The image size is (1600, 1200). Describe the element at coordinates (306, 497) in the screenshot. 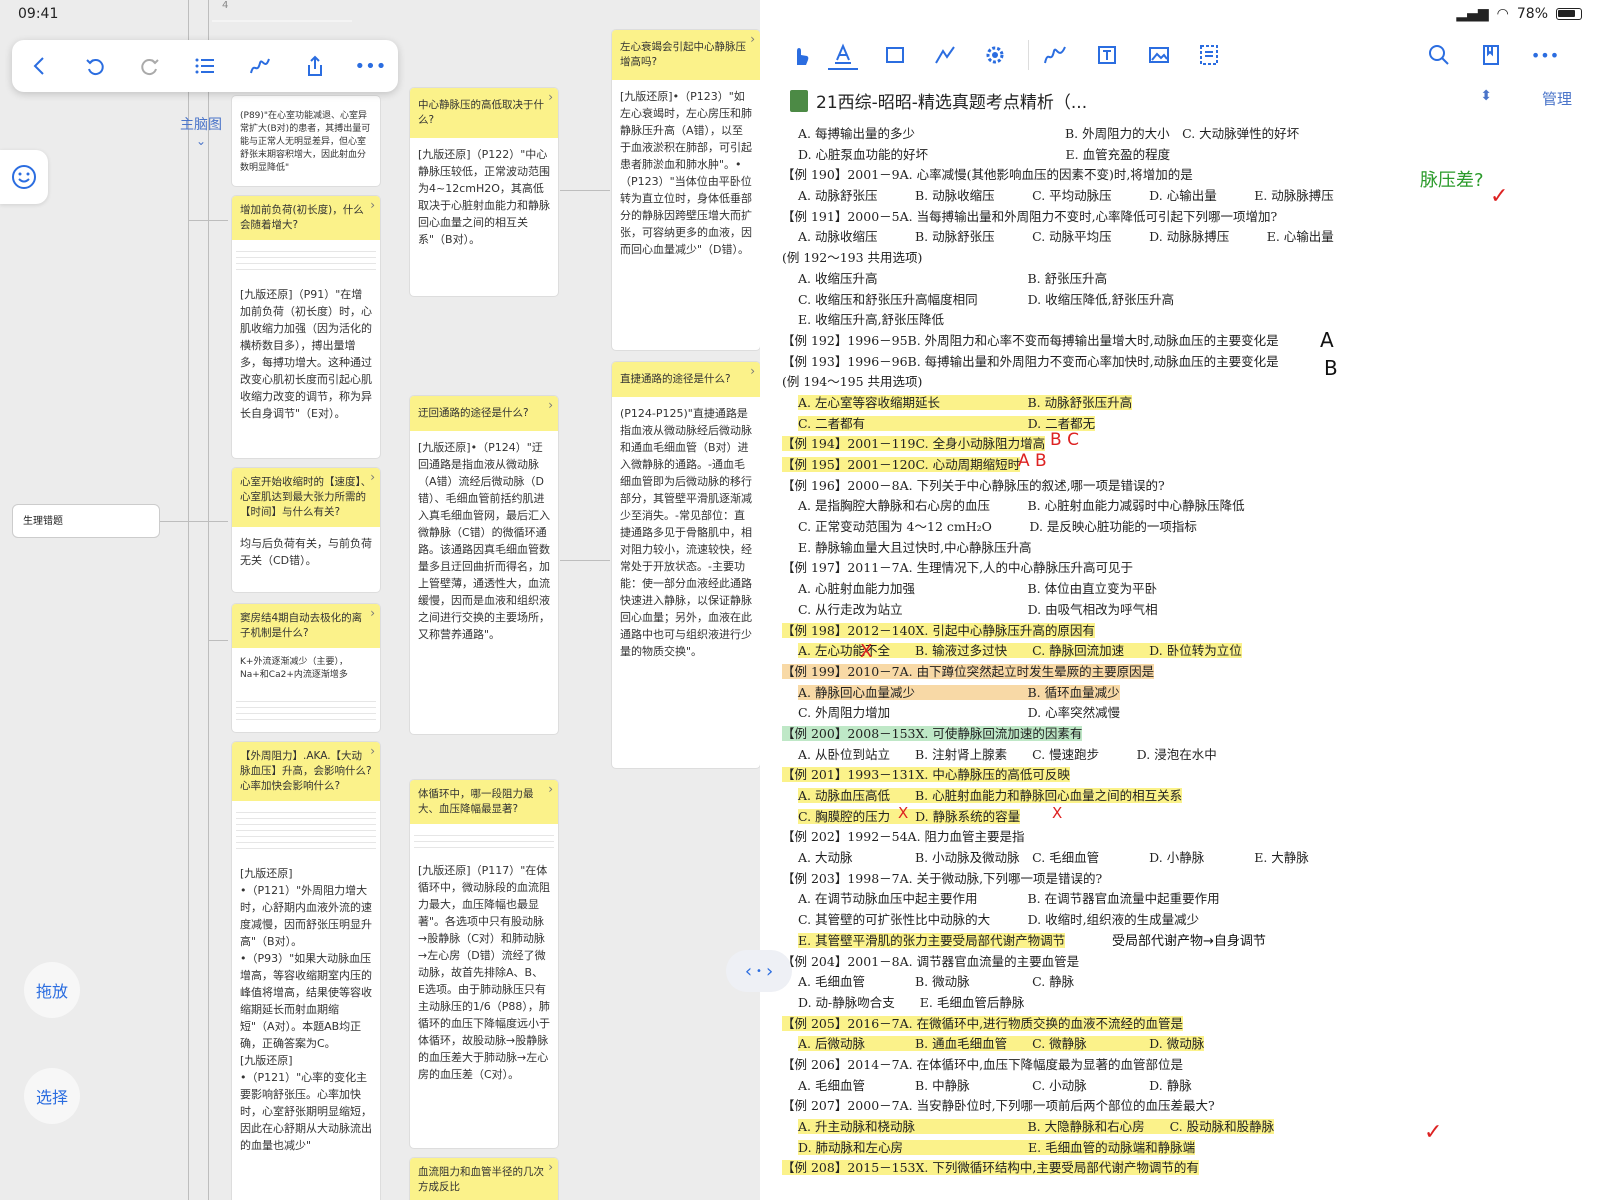

I see `card-question: 心室开始收缩时的【速度】、心室肌达到最大张力所需的【时间】与什么有关?` at that location.